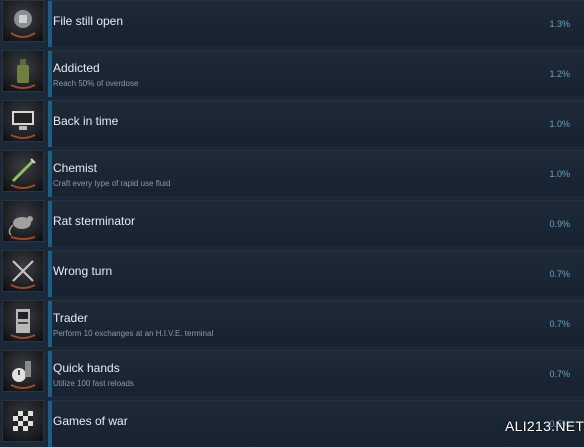 This screenshot has height=447, width=584. What do you see at coordinates (316, 73) in the screenshot?
I see `achievement-panel: Addicted Reach 50% of overdose 1.2%` at bounding box center [316, 73].